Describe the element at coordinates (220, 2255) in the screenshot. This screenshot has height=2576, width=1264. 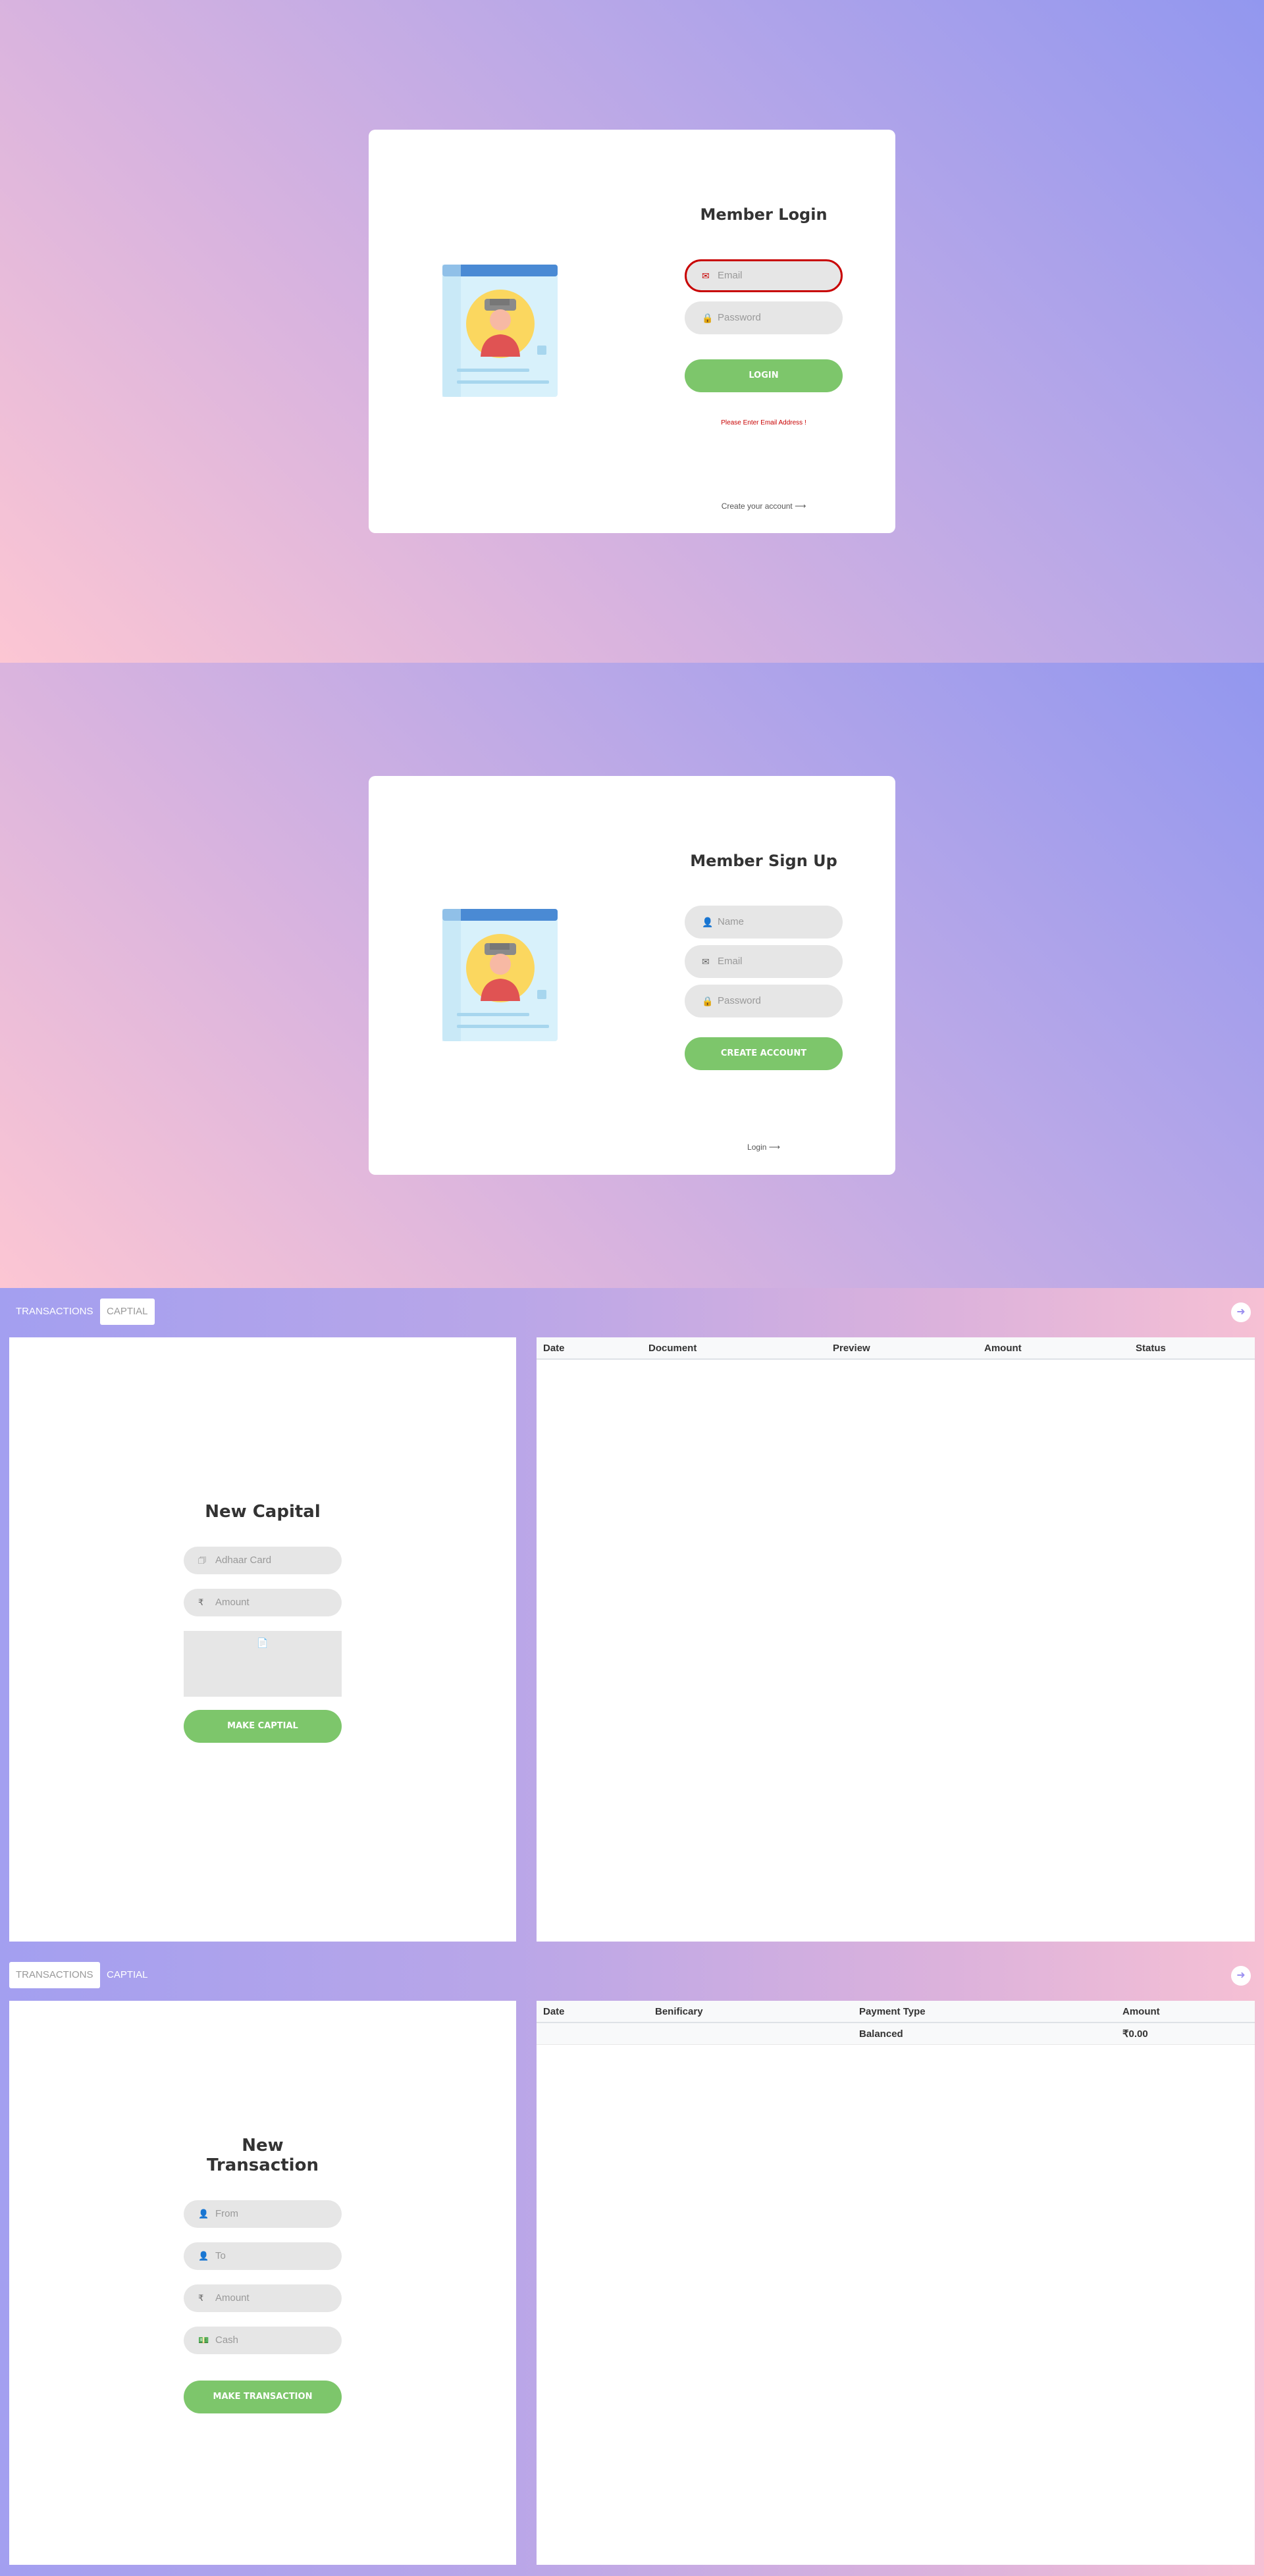
I see `to-placeholder: To` at that location.